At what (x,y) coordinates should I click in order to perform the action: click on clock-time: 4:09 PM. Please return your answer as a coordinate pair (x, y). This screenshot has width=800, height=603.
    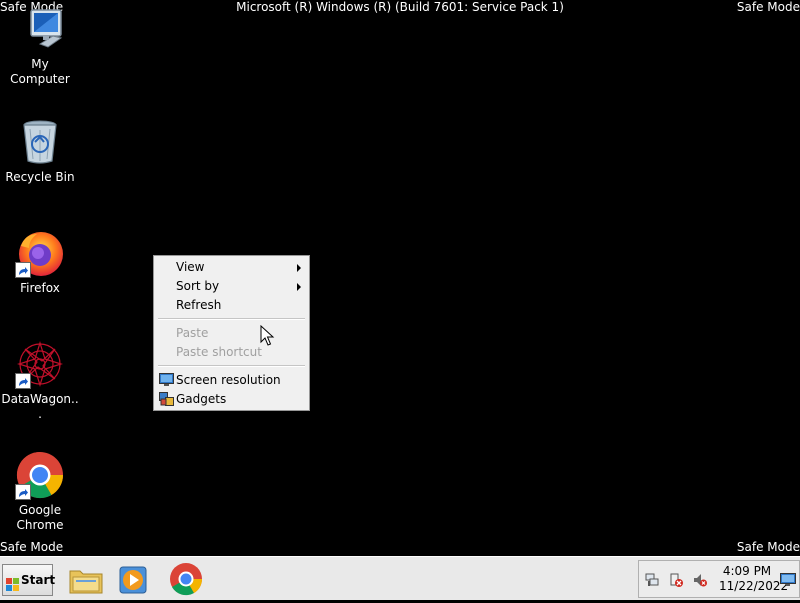
    Looking at the image, I should click on (747, 571).